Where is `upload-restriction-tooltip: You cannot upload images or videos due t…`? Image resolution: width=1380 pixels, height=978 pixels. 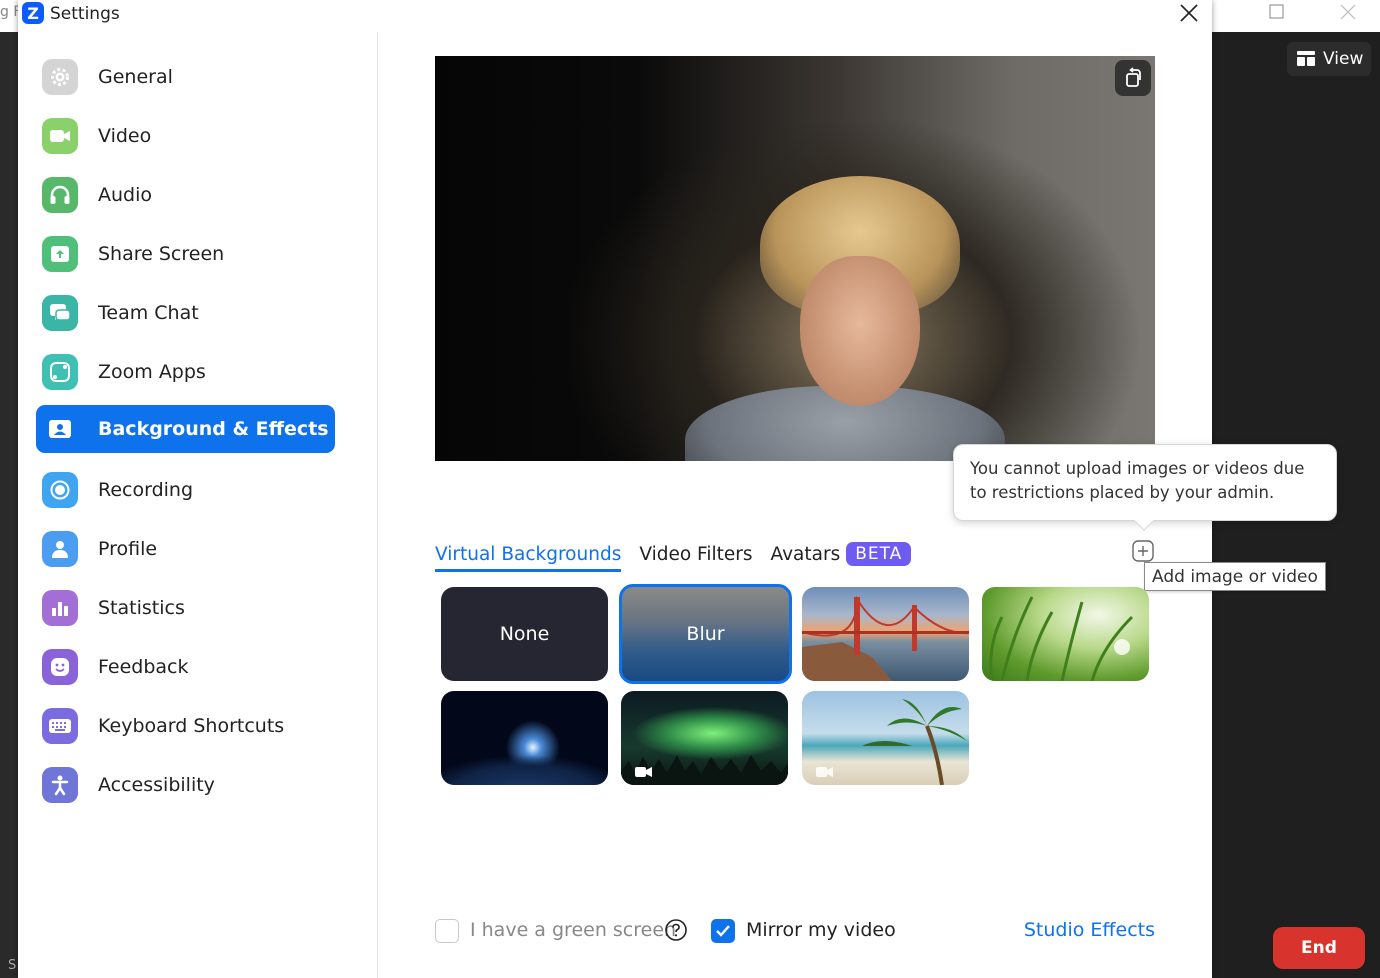
upload-restriction-tooltip: You cannot upload images or videos due t… is located at coordinates (1145, 487).